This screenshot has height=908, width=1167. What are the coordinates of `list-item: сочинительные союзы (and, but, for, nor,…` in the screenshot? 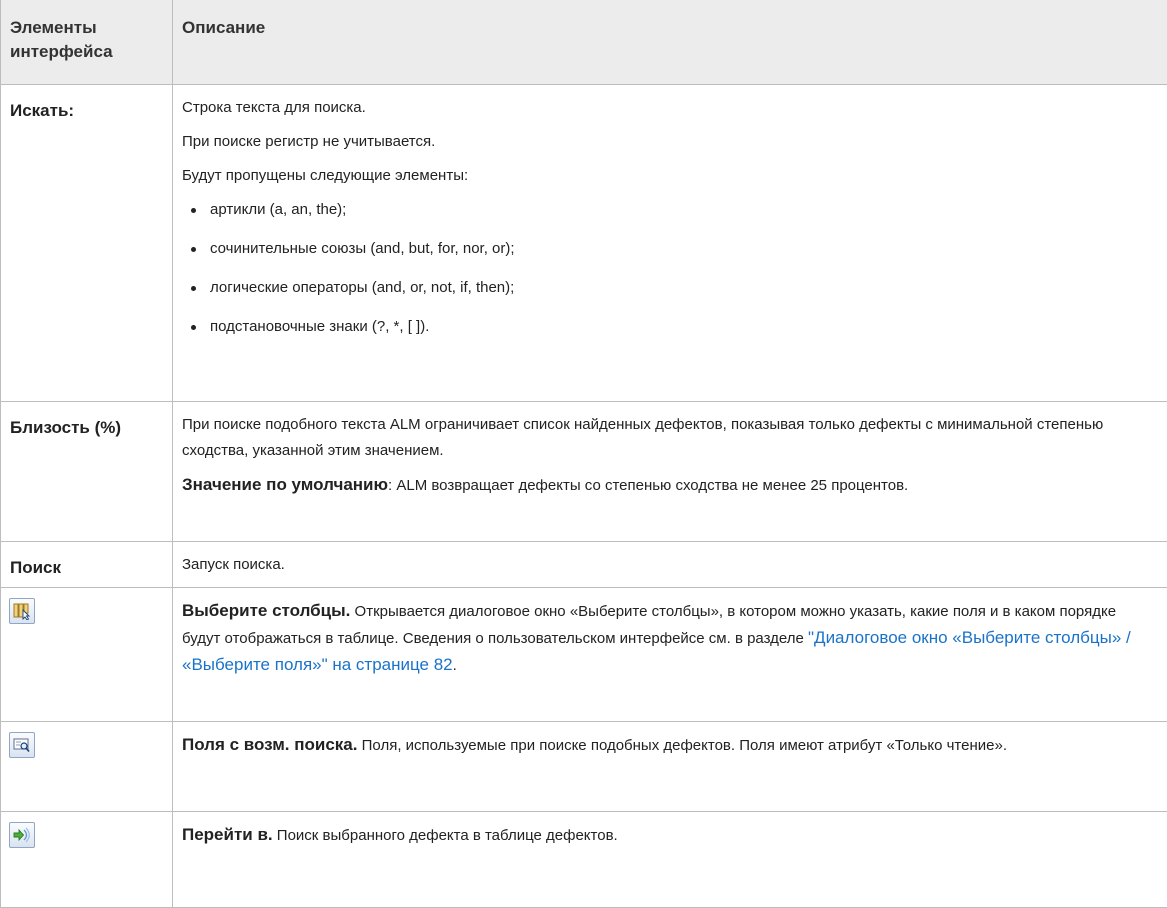 It's located at (667, 249).